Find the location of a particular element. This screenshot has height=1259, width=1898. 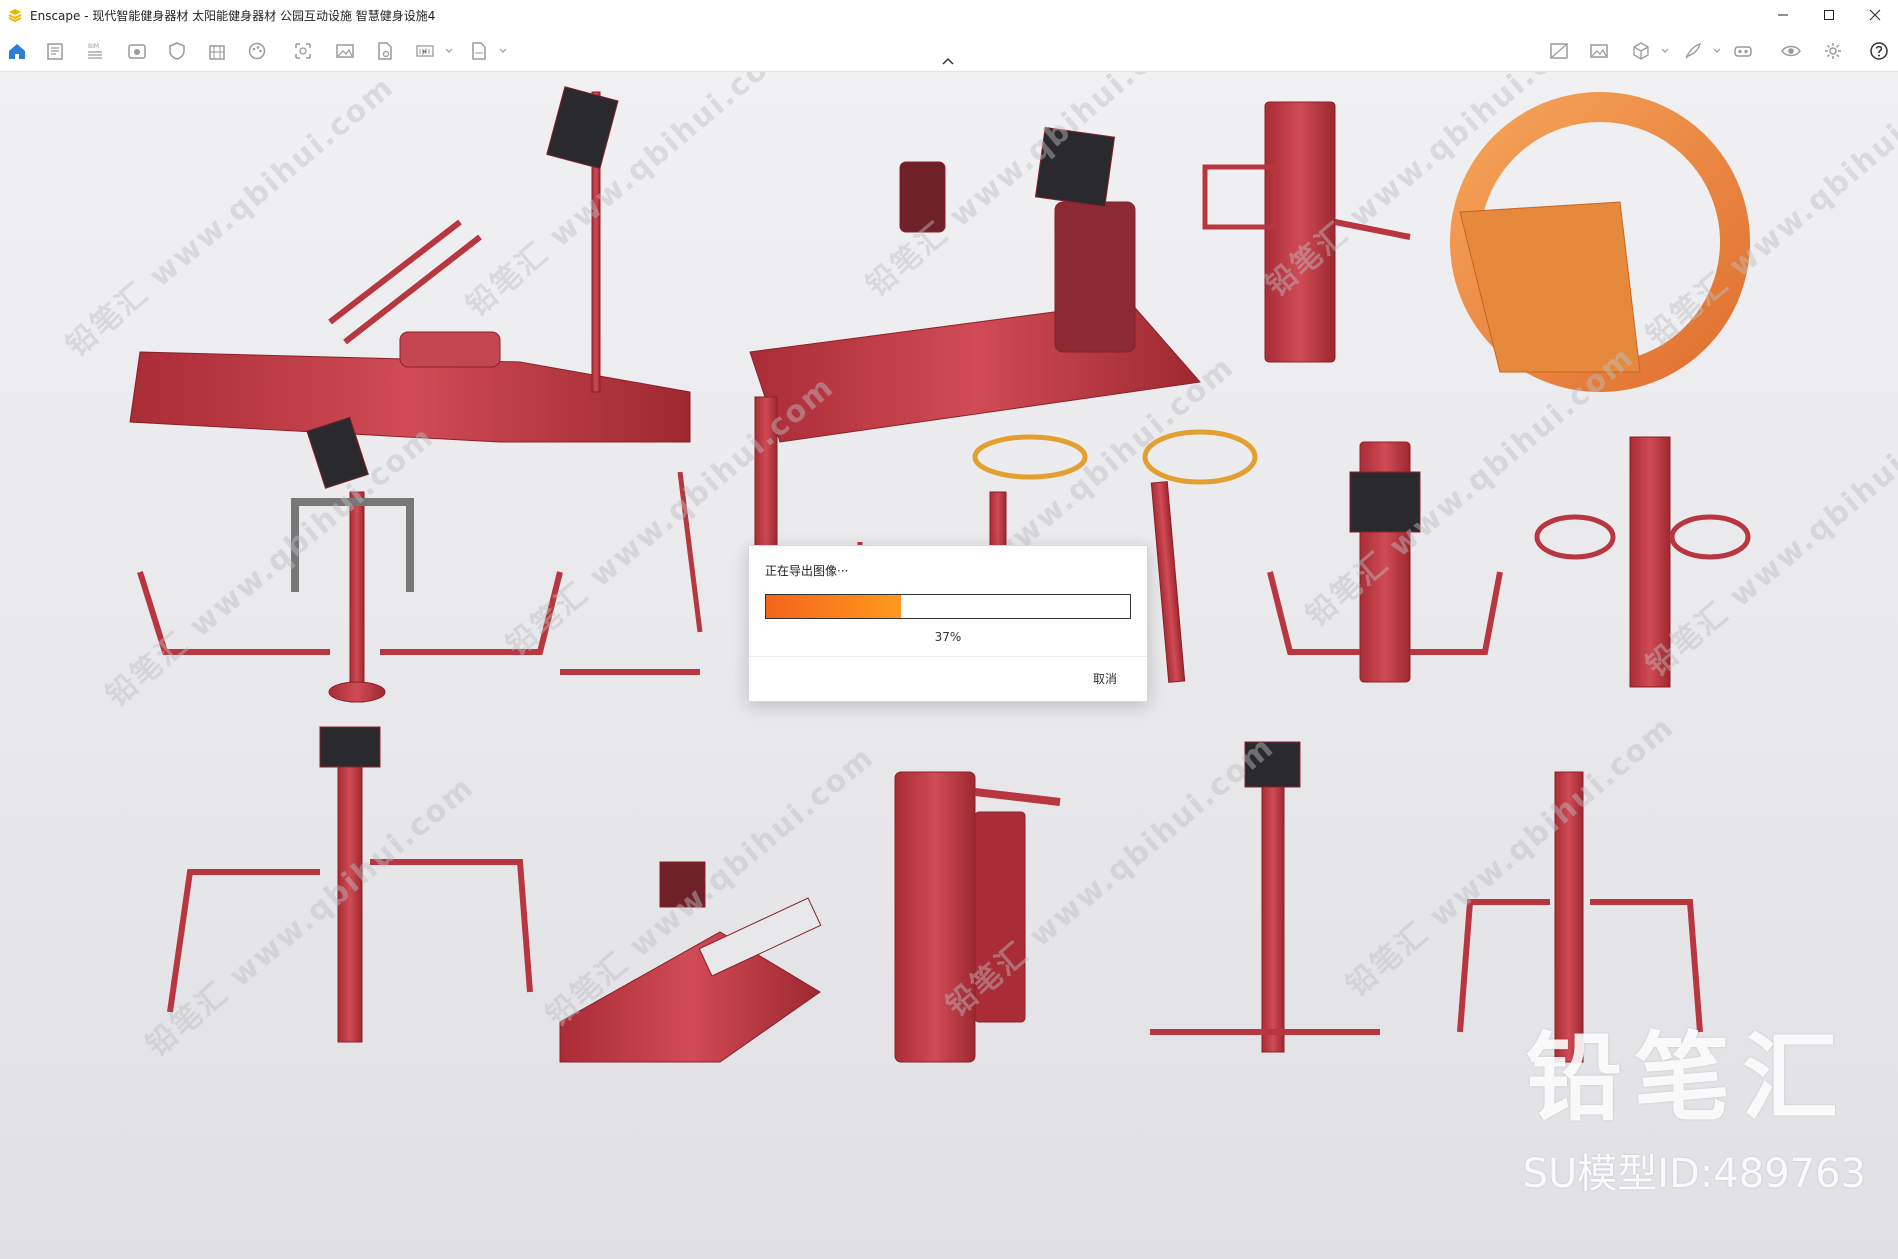

feather-button is located at coordinates (1693, 51).